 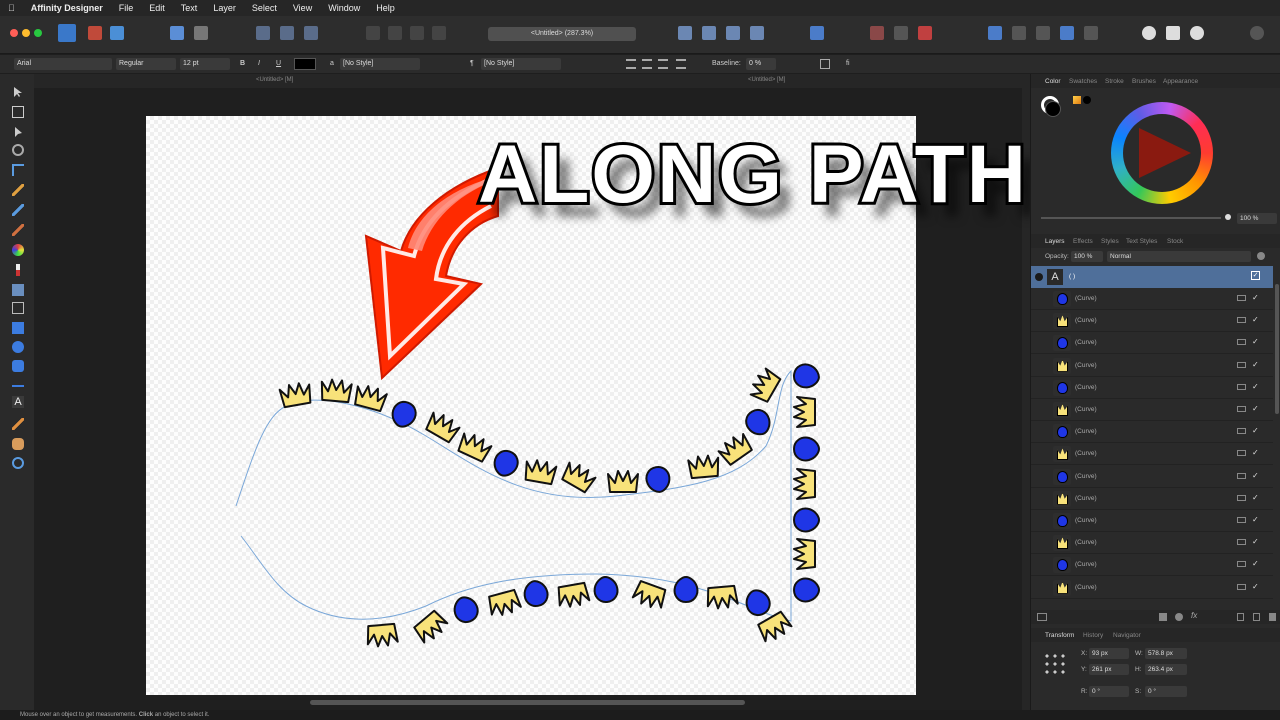 I want to click on doc-tab-2: <Untitled> [M], so click(x=766, y=80).